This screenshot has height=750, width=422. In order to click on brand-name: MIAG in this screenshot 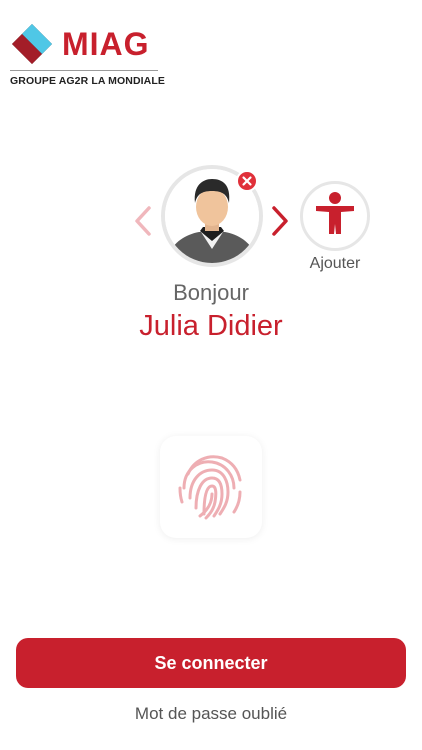, I will do `click(106, 44)`.